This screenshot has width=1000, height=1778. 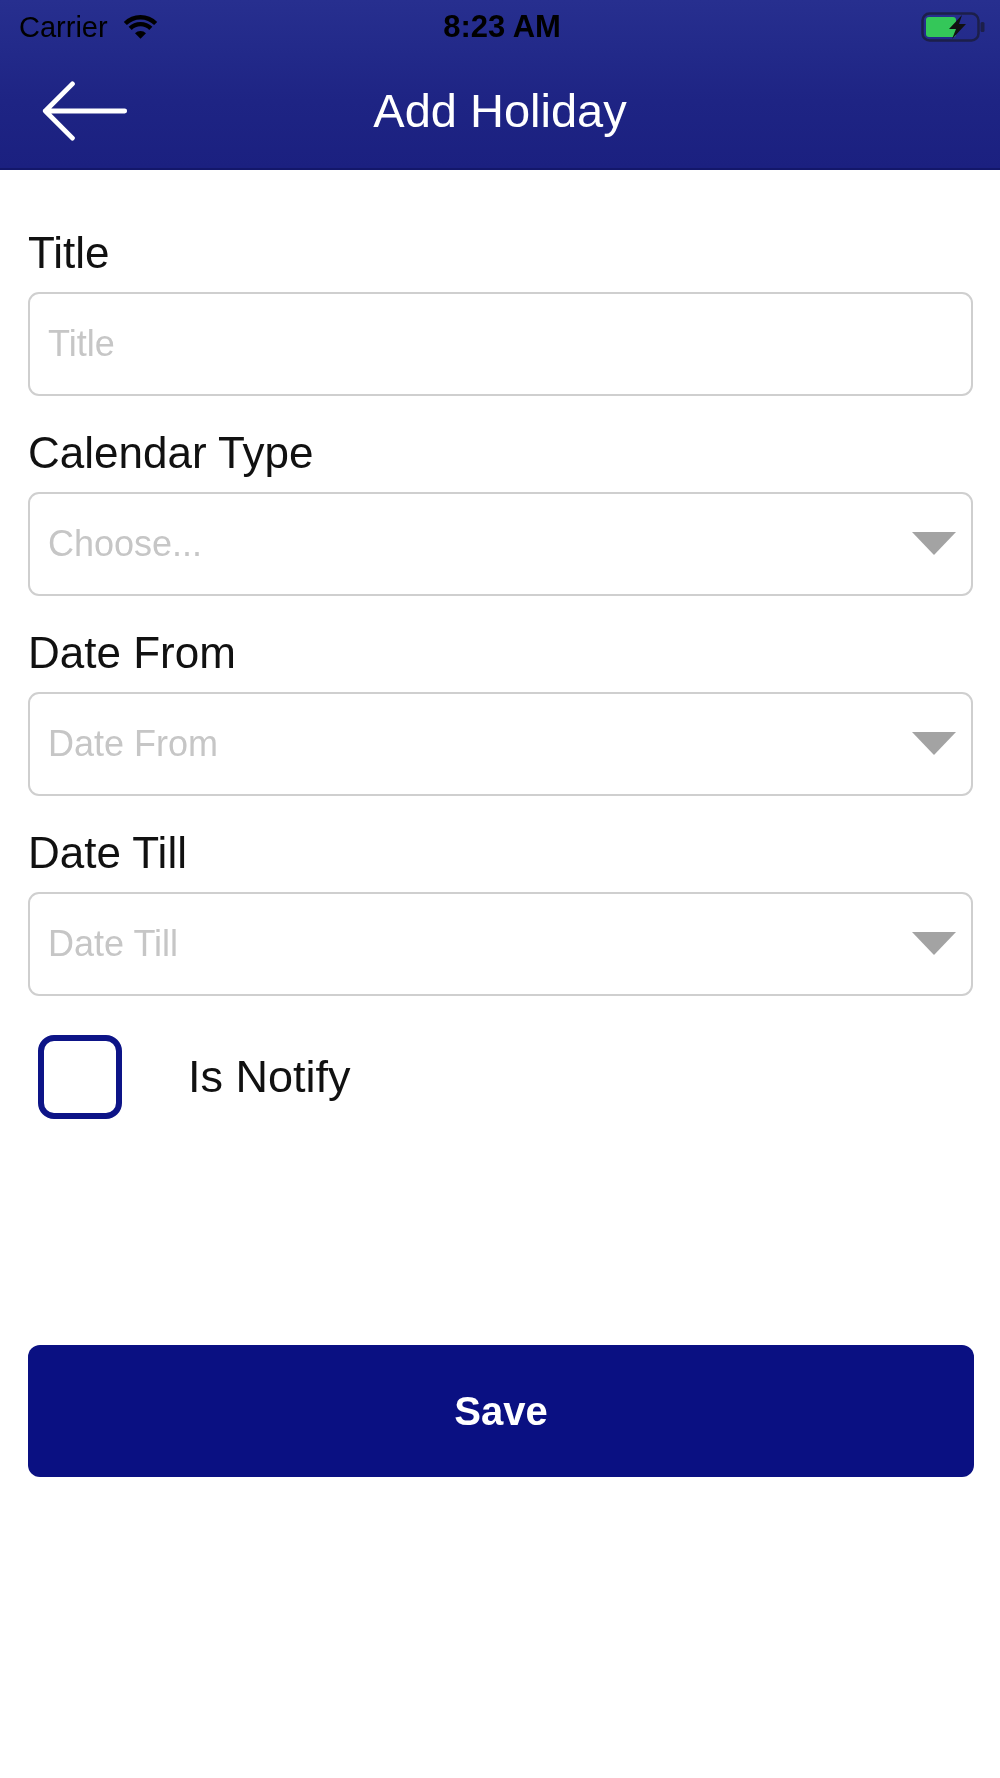 I want to click on text-input-field: Title, so click(x=500, y=344).